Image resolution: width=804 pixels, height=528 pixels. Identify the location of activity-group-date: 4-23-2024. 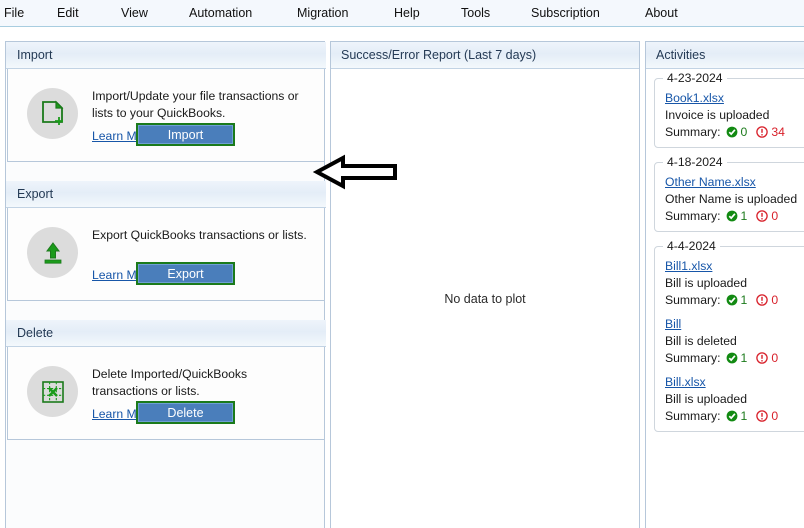
(695, 78).